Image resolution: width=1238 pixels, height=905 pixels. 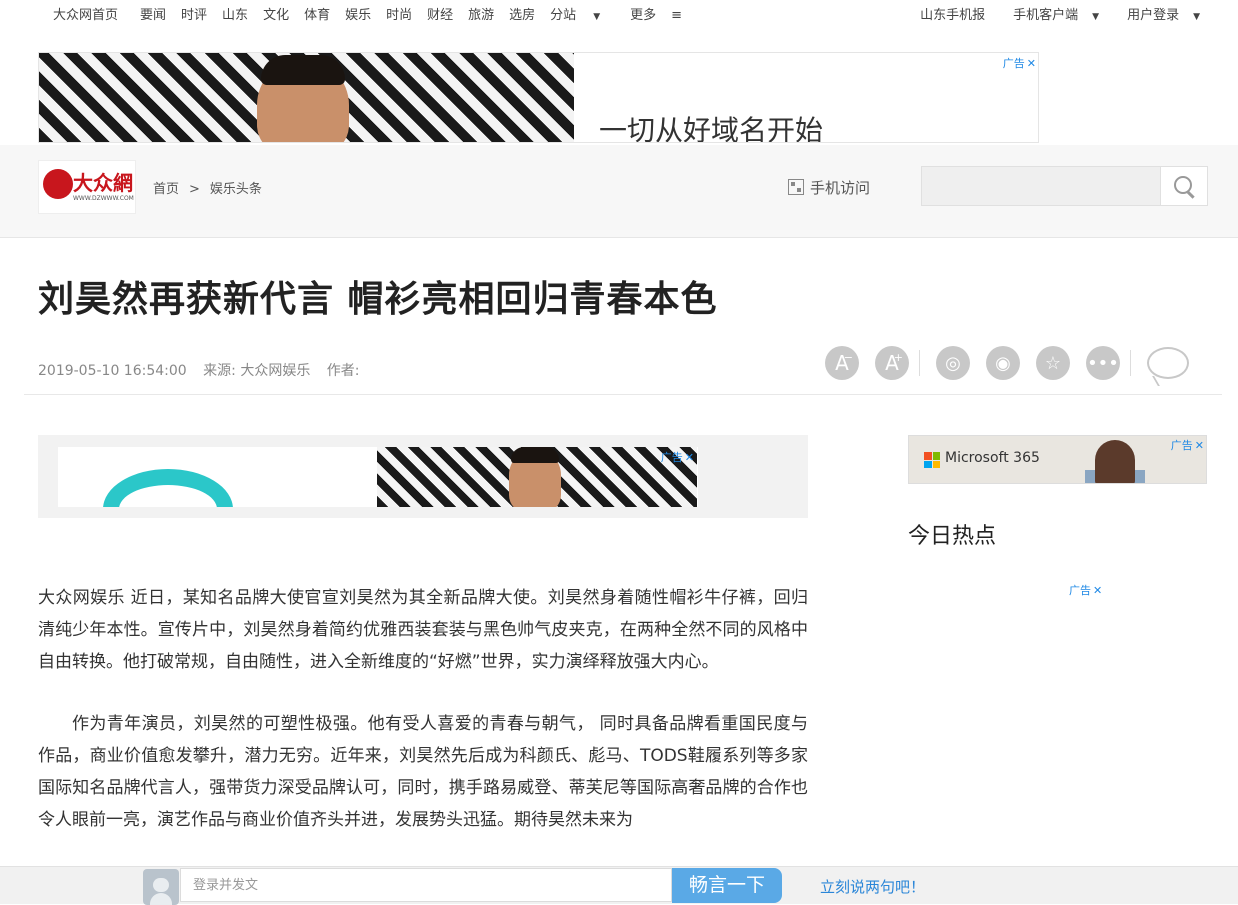 I want to click on wechat-share-button: ◎, so click(x=953, y=363).